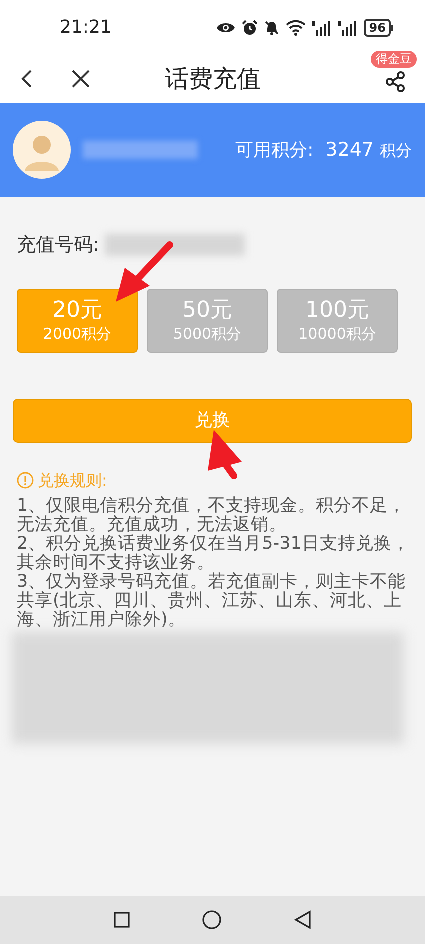  Describe the element at coordinates (81, 79) in the screenshot. I see `close-icon` at that location.